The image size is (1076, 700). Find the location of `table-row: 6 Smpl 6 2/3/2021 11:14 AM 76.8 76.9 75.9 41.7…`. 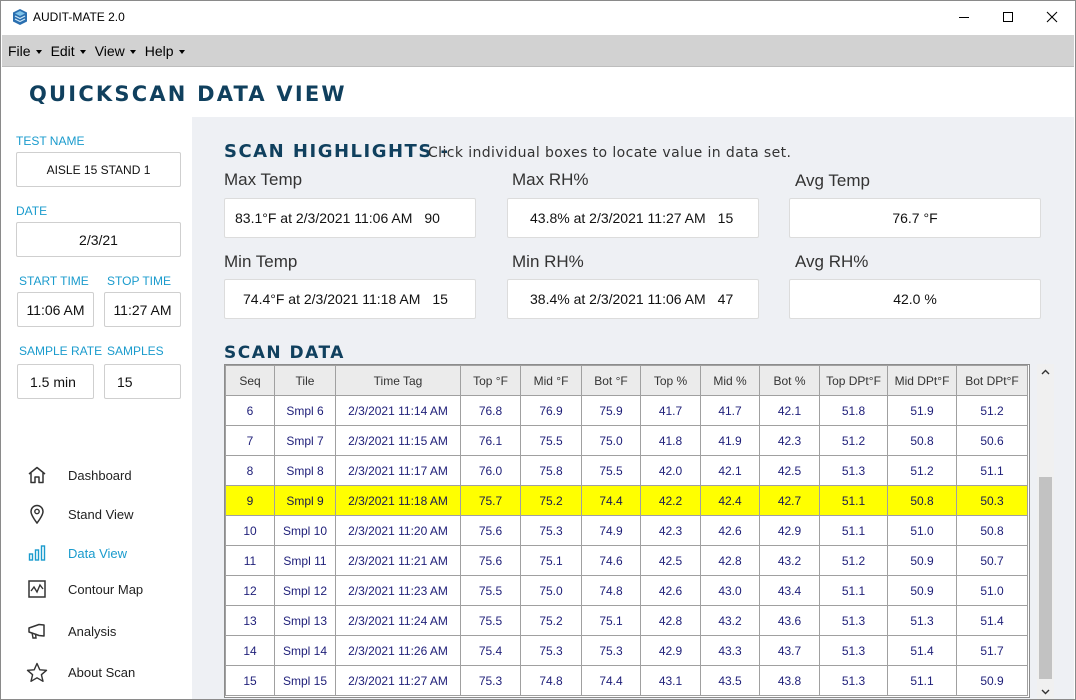

table-row: 6 Smpl 6 2/3/2021 11:14 AM 76.8 76.9 75.9 41.7… is located at coordinates (626, 410).